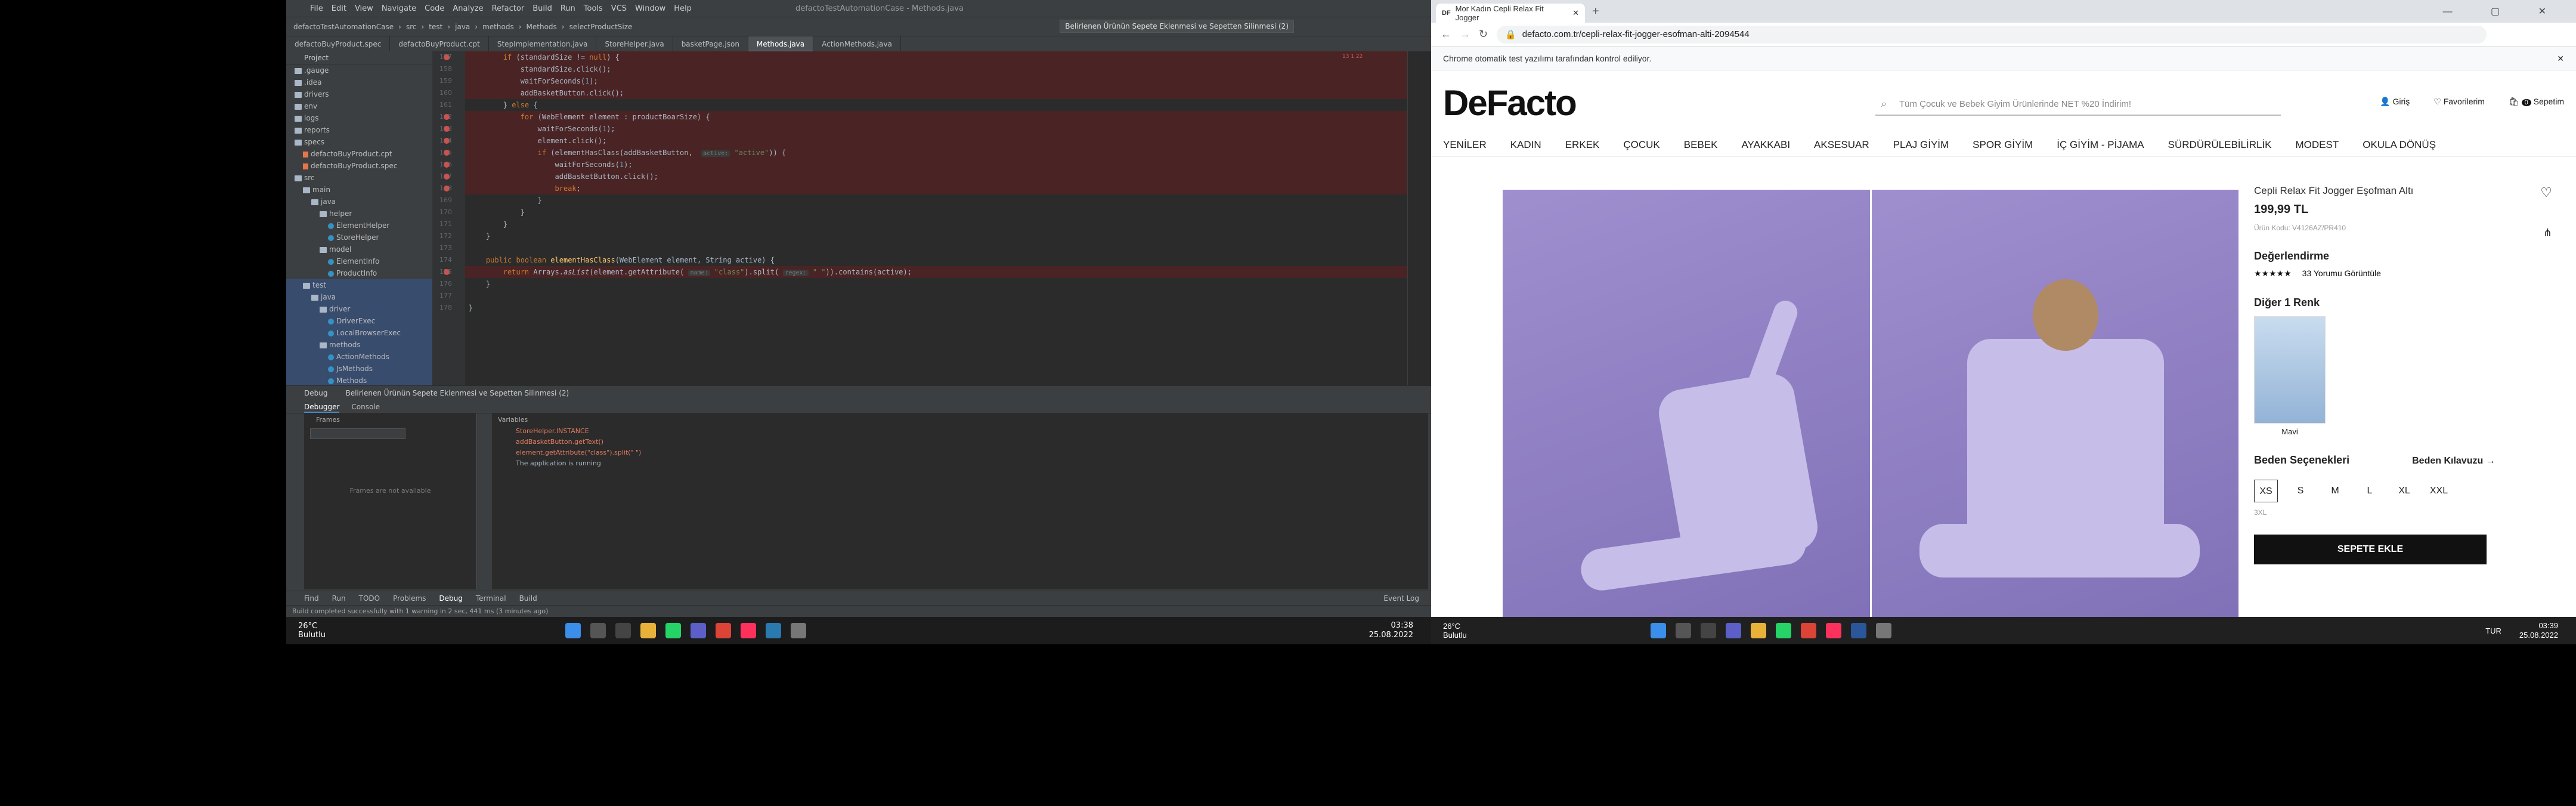 The height and width of the screenshot is (806, 2576). What do you see at coordinates (960, 442) in the screenshot?
I see `watch-row: addBasketButton.getText()` at bounding box center [960, 442].